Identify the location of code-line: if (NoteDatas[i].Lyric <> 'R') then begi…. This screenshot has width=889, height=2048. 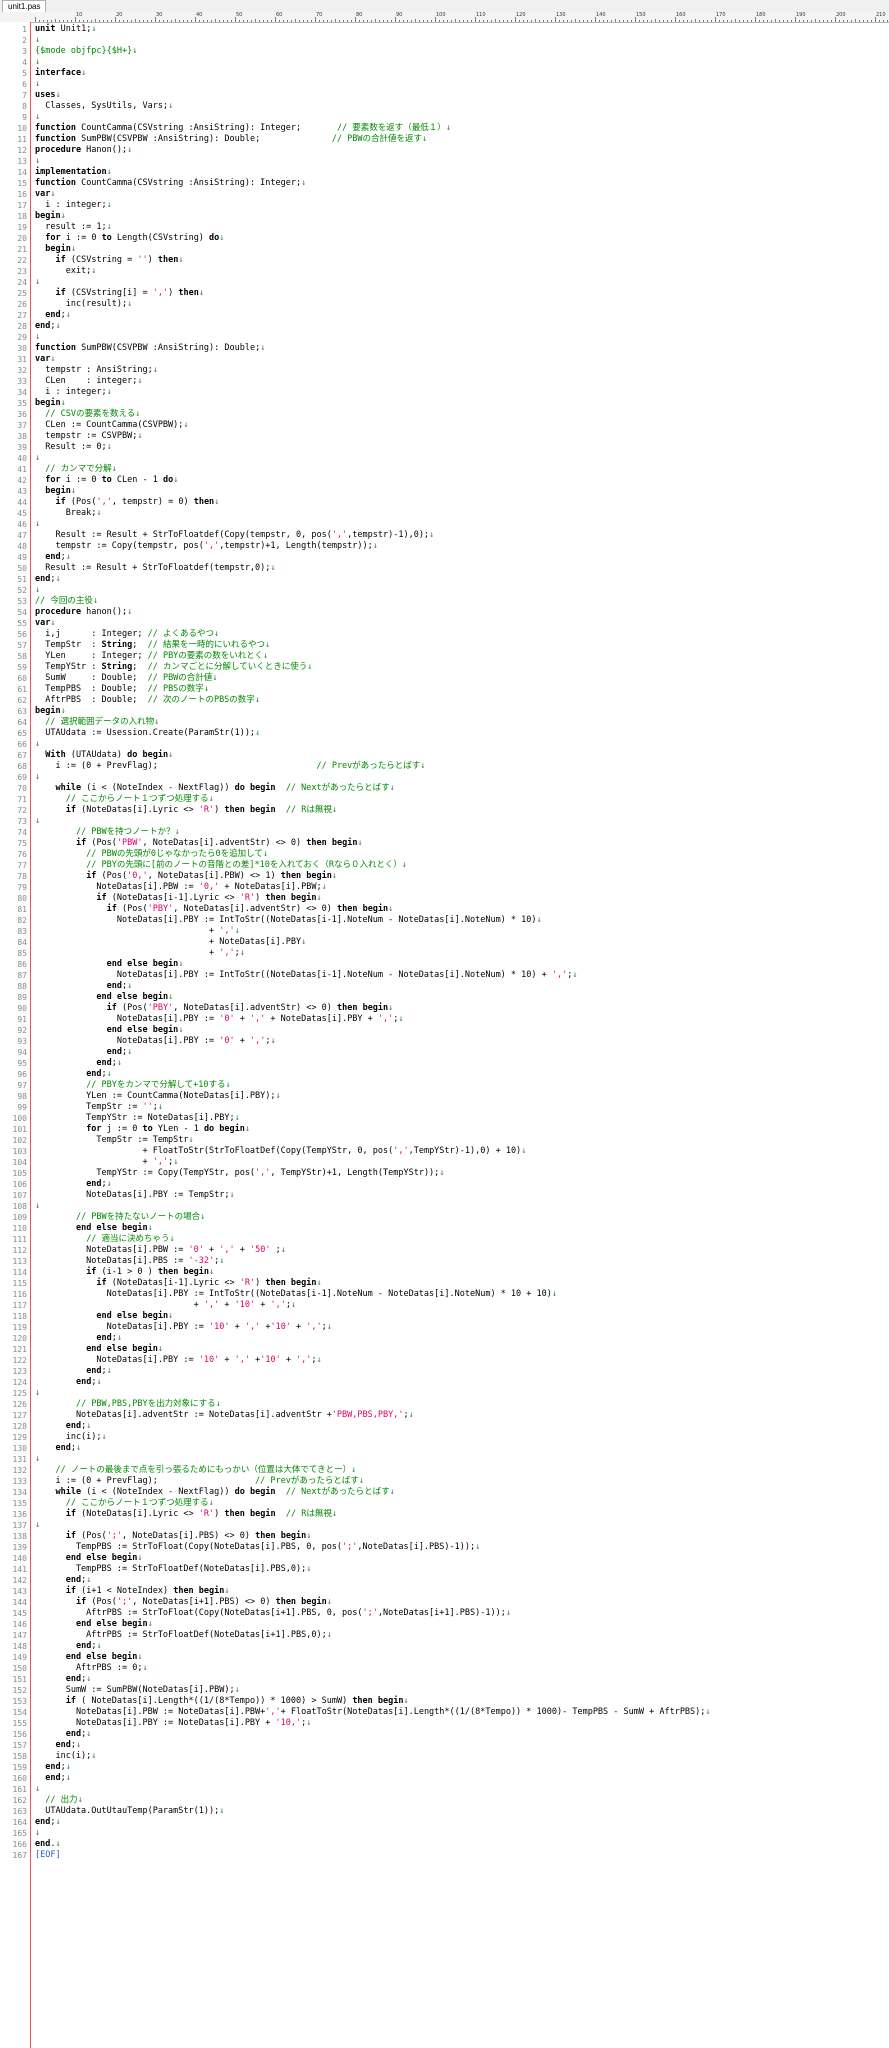
(186, 810).